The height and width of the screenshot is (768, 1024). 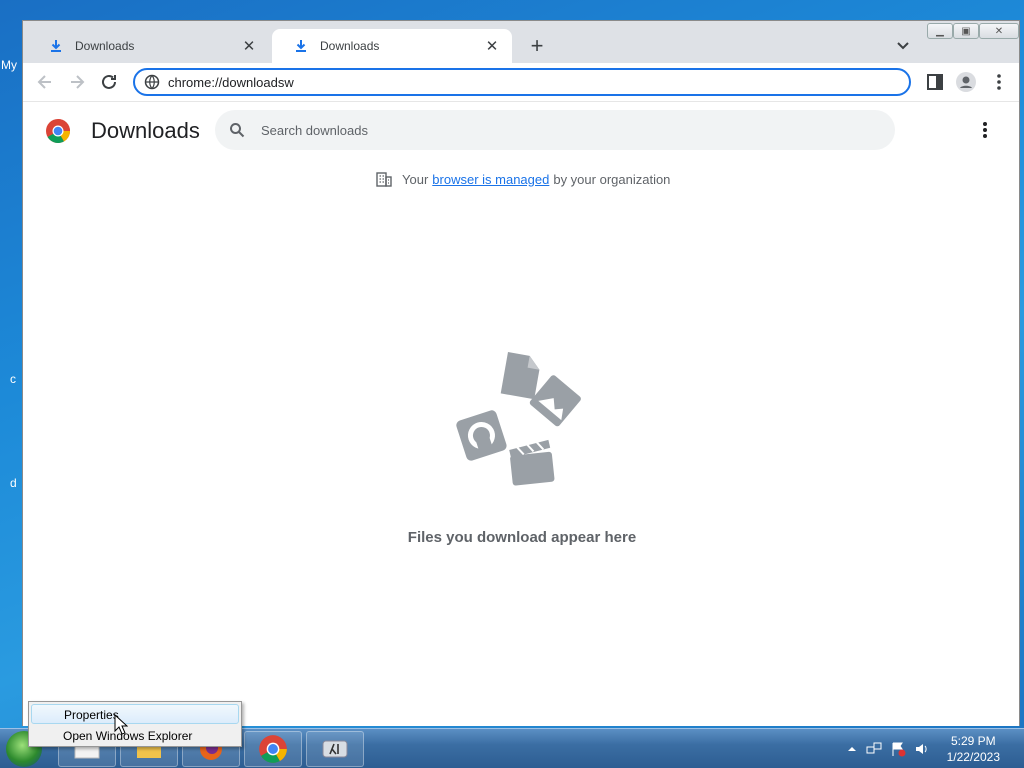 I want to click on taskbar-context-menu: Properties Open Windows Explorer, so click(x=135, y=724).